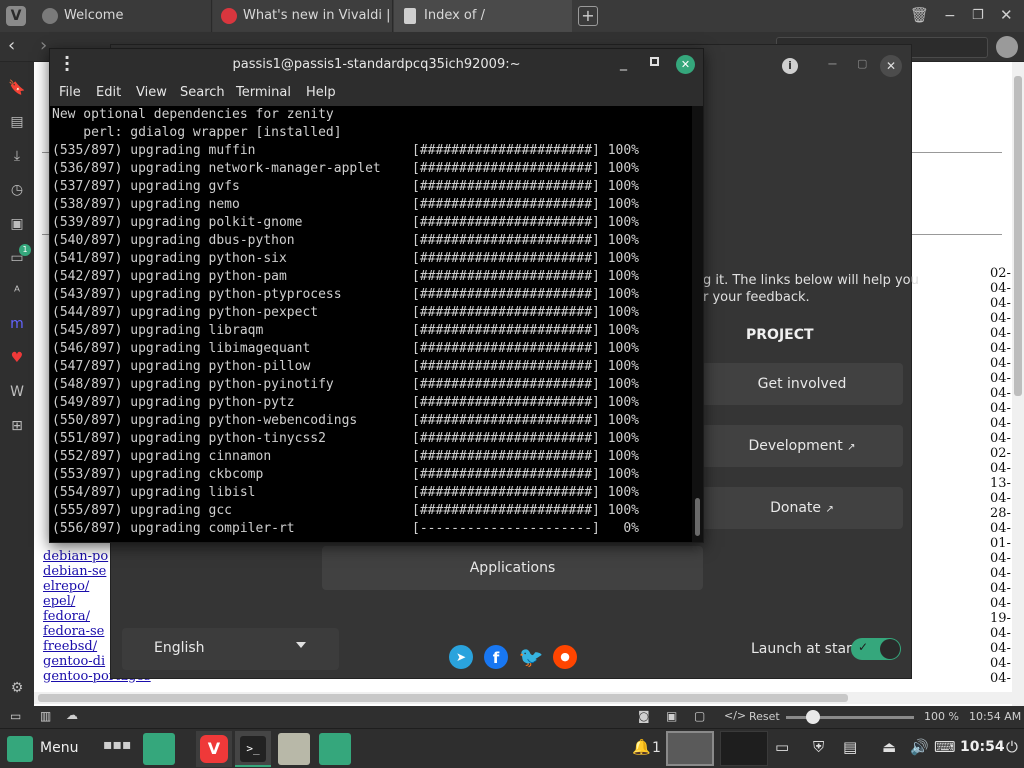  I want to click on welcome-app-icon, so click(335, 749).